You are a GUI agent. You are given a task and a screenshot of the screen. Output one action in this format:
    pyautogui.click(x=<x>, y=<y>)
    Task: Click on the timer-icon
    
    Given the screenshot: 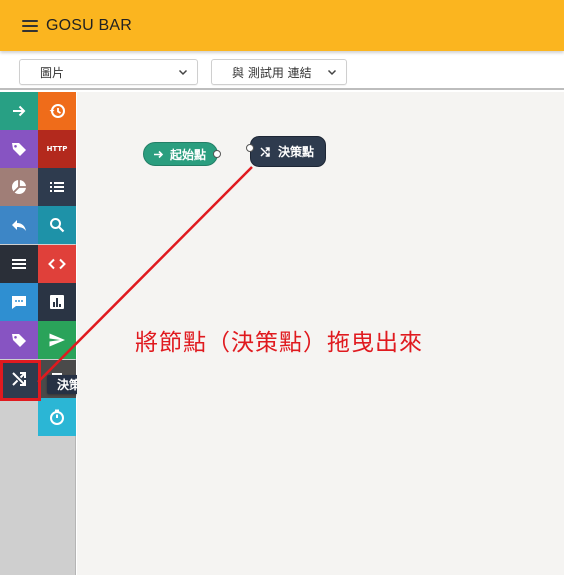 What is the action you would take?
    pyautogui.click(x=57, y=417)
    